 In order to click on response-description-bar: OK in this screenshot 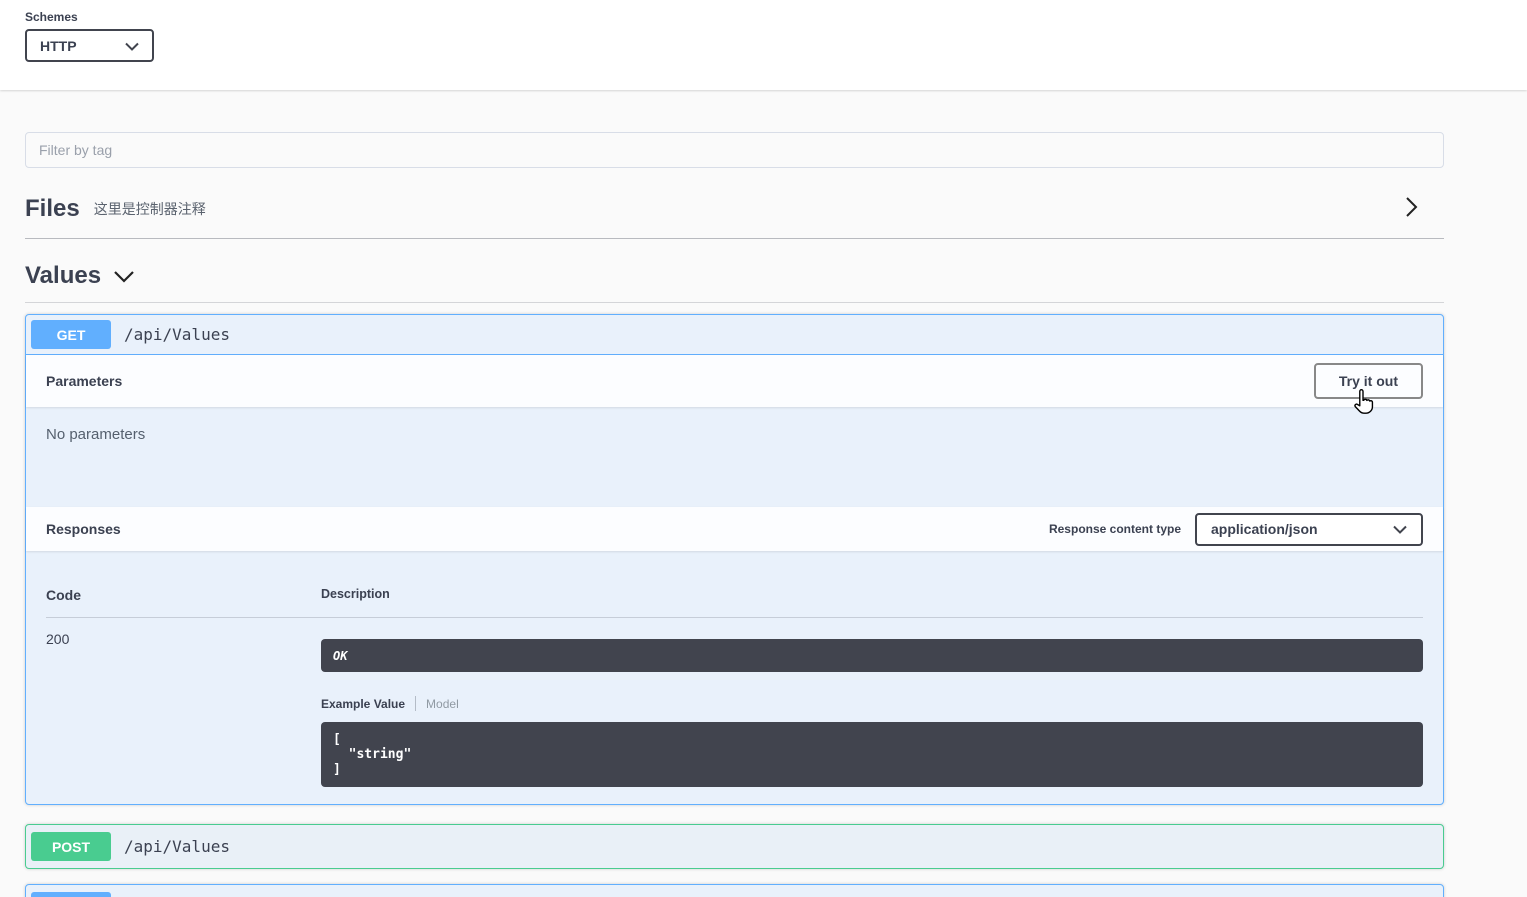, I will do `click(872, 655)`.